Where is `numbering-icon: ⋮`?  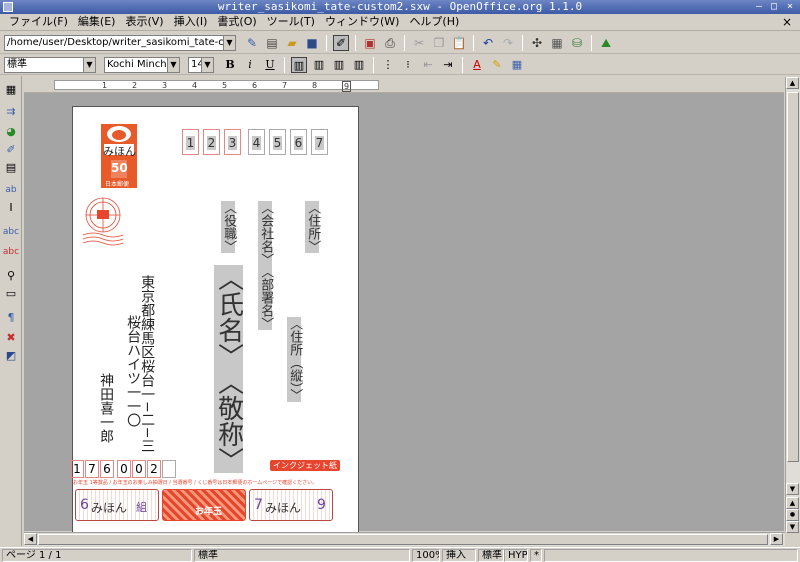 numbering-icon: ⋮ is located at coordinates (388, 65).